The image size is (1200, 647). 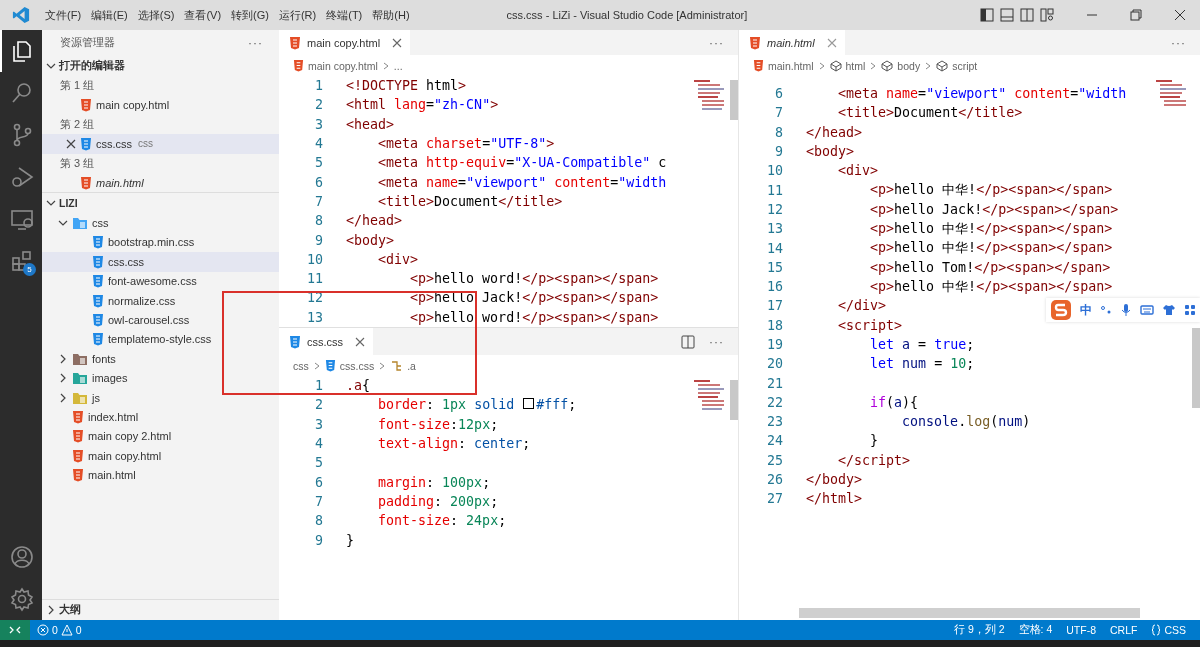 What do you see at coordinates (957, 65) in the screenshot?
I see `breadcrumb-item: script` at bounding box center [957, 65].